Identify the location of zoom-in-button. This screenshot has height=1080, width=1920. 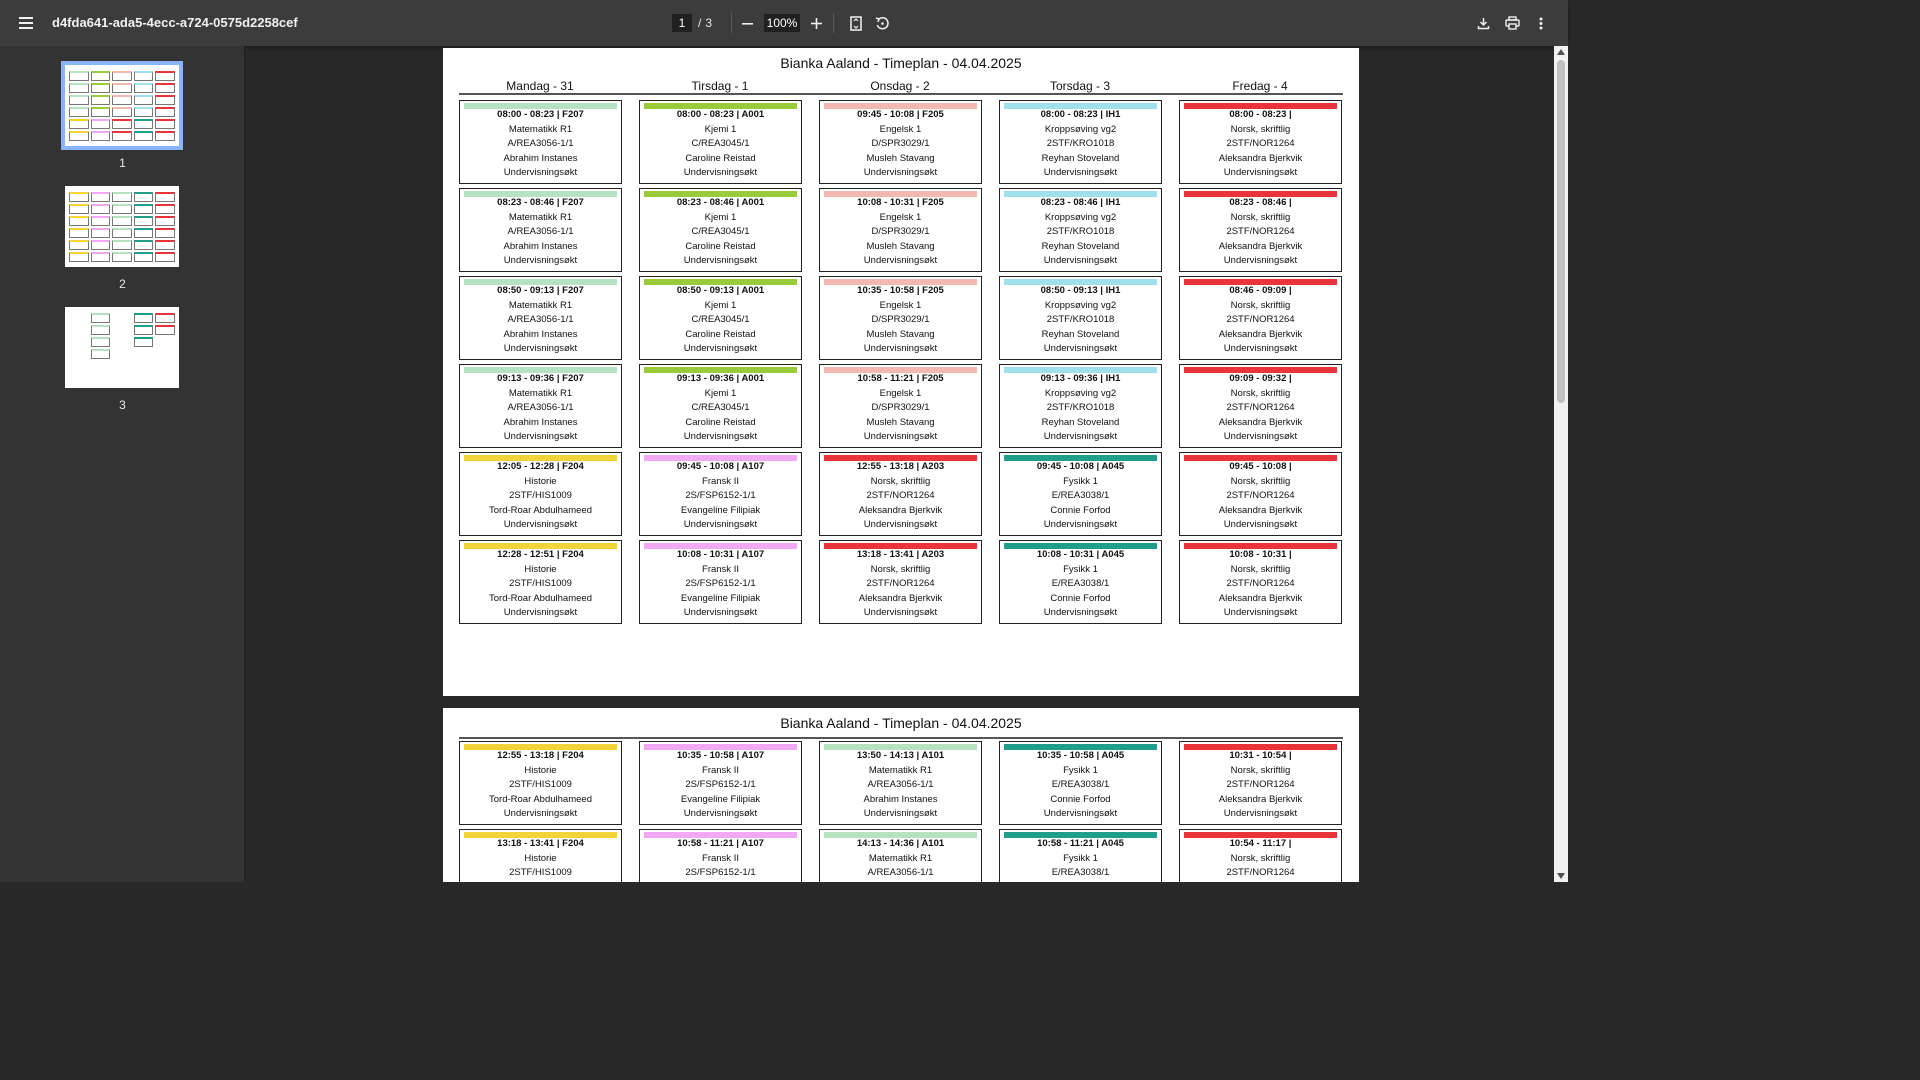
(816, 23).